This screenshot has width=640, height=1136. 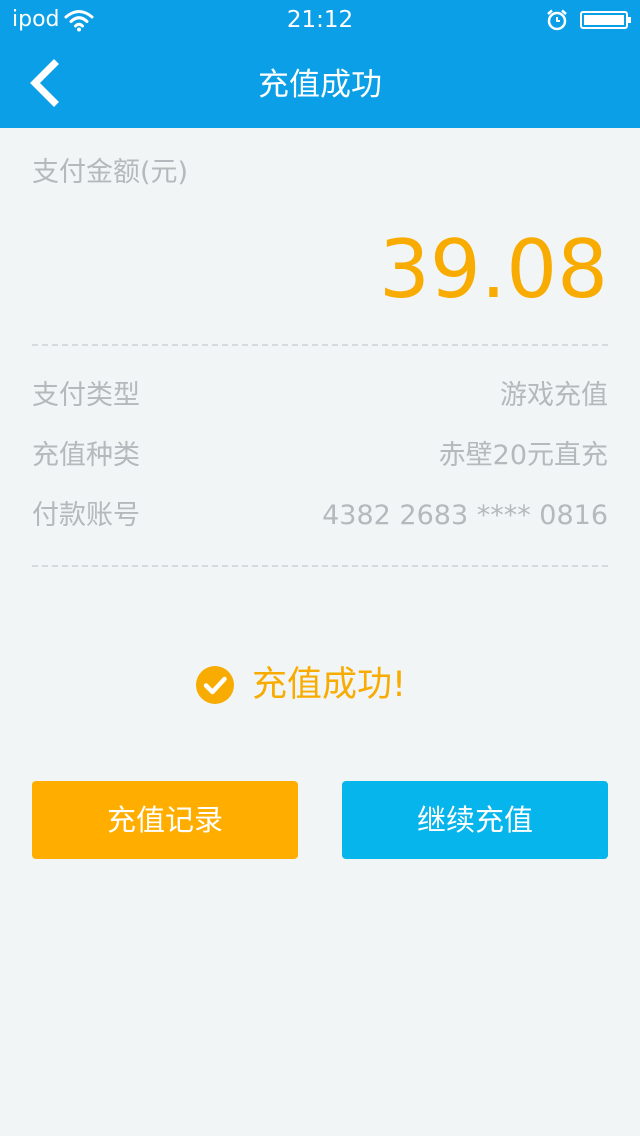 What do you see at coordinates (215, 685) in the screenshot?
I see `check-circle-icon` at bounding box center [215, 685].